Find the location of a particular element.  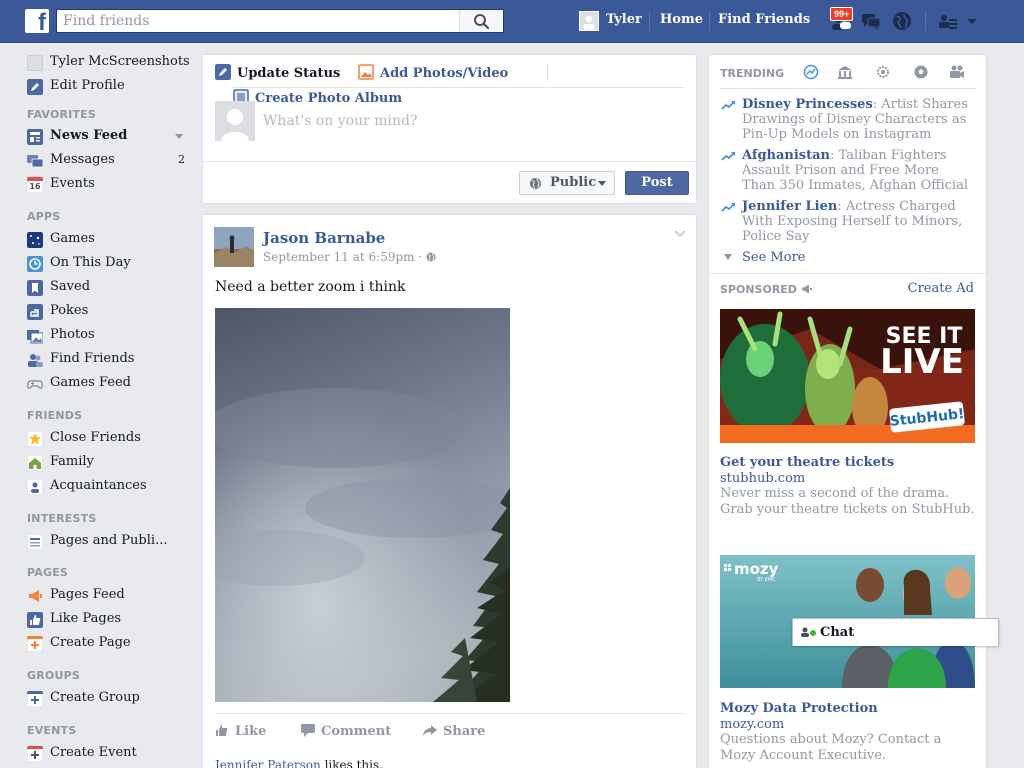

ad-art-line-2: LIVE is located at coordinates (922, 362).